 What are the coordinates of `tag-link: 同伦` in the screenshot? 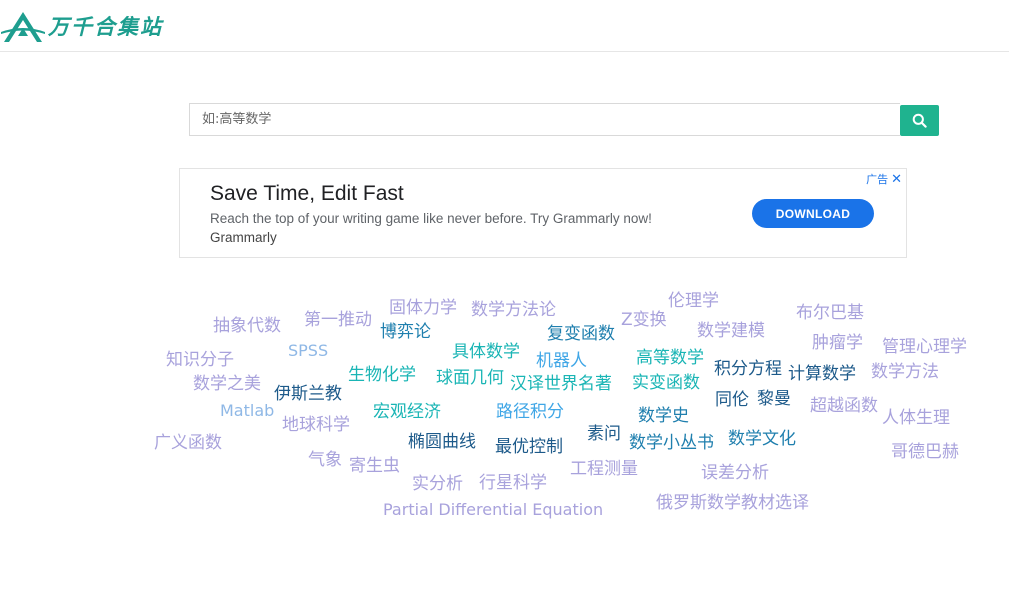 It's located at (732, 400).